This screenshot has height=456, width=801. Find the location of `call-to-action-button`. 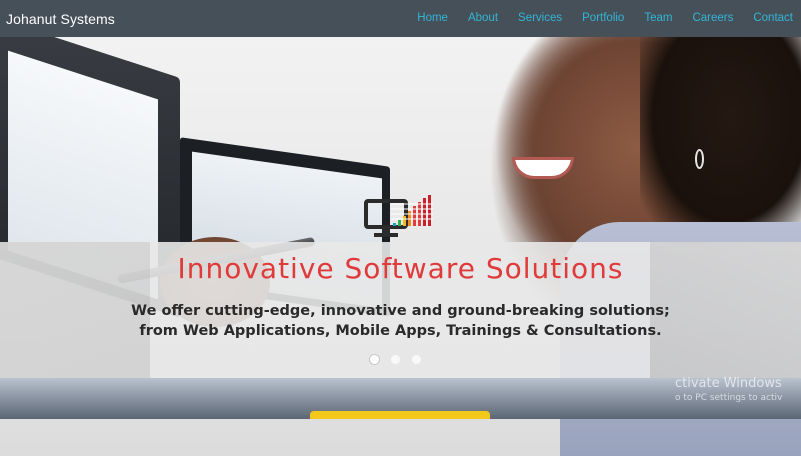

call-to-action-button is located at coordinates (400, 415).